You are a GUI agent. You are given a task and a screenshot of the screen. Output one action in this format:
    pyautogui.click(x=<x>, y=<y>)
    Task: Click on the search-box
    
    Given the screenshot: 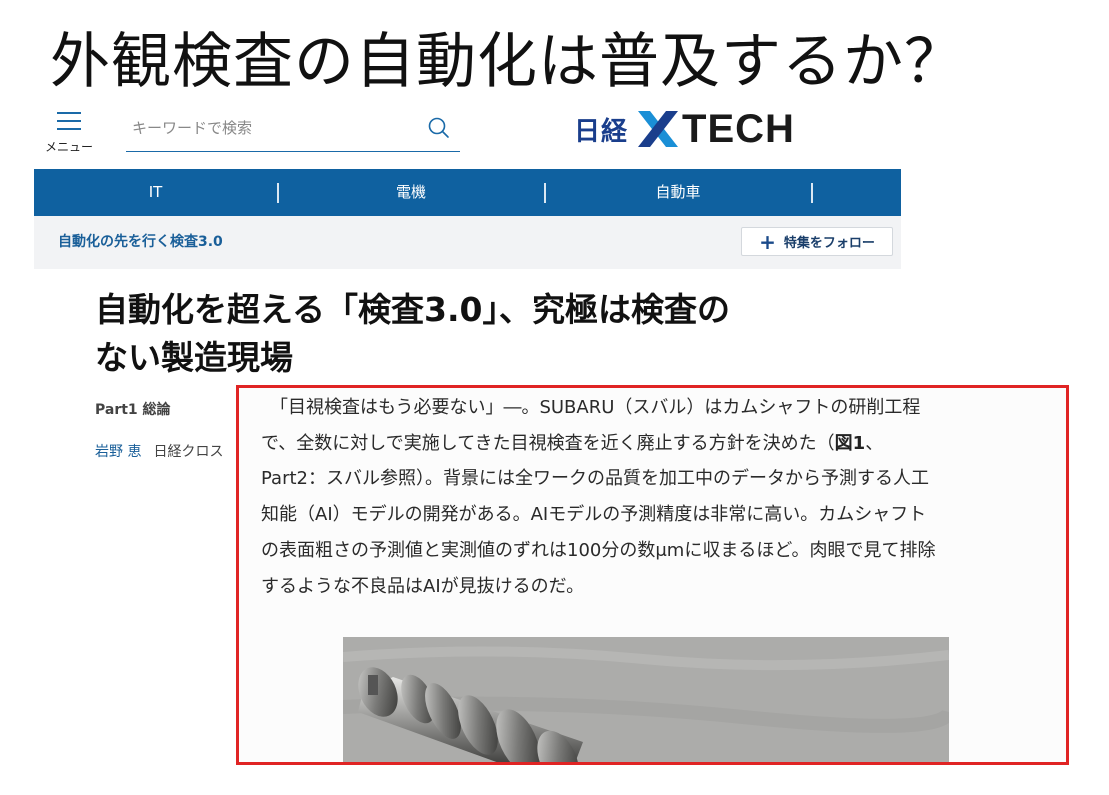 What is the action you would take?
    pyautogui.click(x=293, y=130)
    